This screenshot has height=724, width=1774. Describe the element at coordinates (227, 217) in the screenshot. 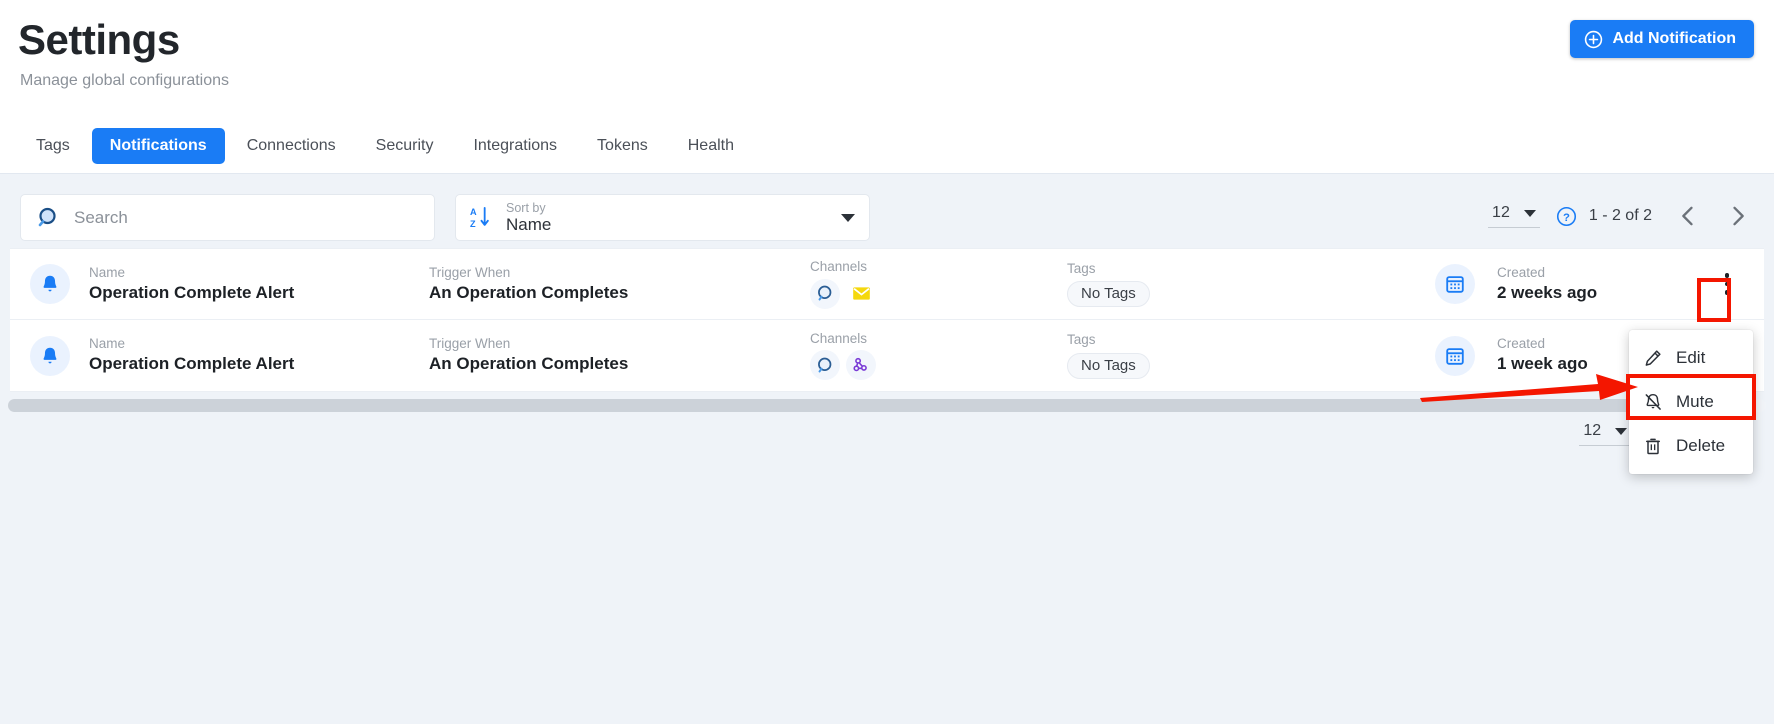

I see `search-input: Search` at that location.